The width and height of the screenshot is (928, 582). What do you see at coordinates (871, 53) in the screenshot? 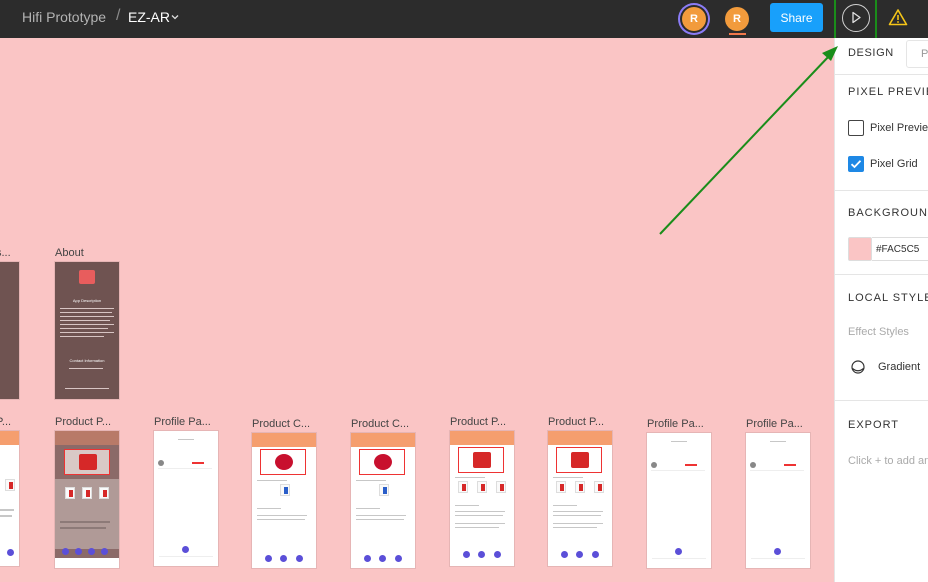
I see `tab-design: DESIGN` at bounding box center [871, 53].